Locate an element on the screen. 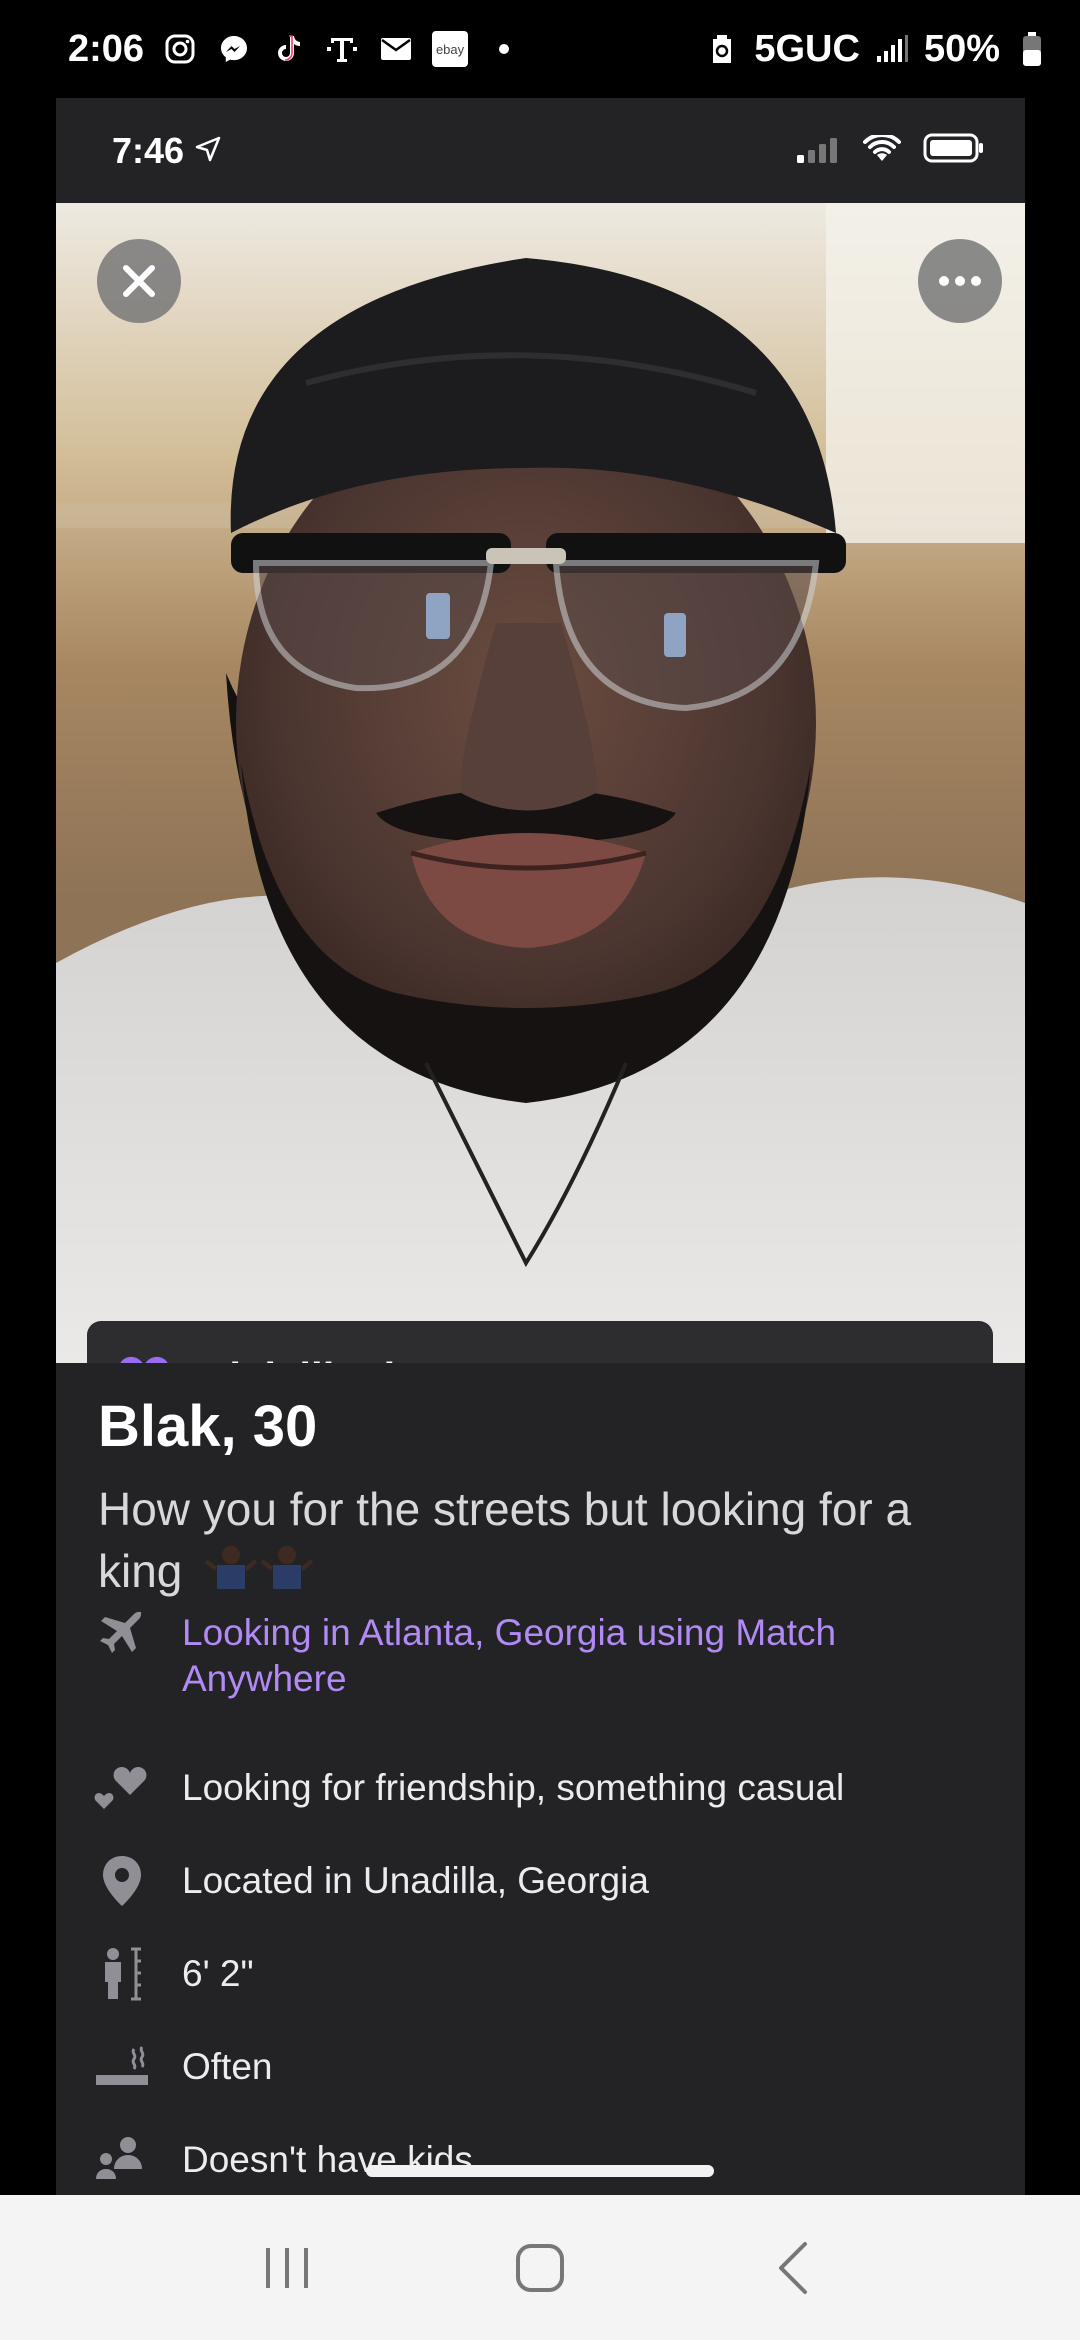  detail-row-looking-for: Looking for friendship, something casual is located at coordinates (542, 1788).